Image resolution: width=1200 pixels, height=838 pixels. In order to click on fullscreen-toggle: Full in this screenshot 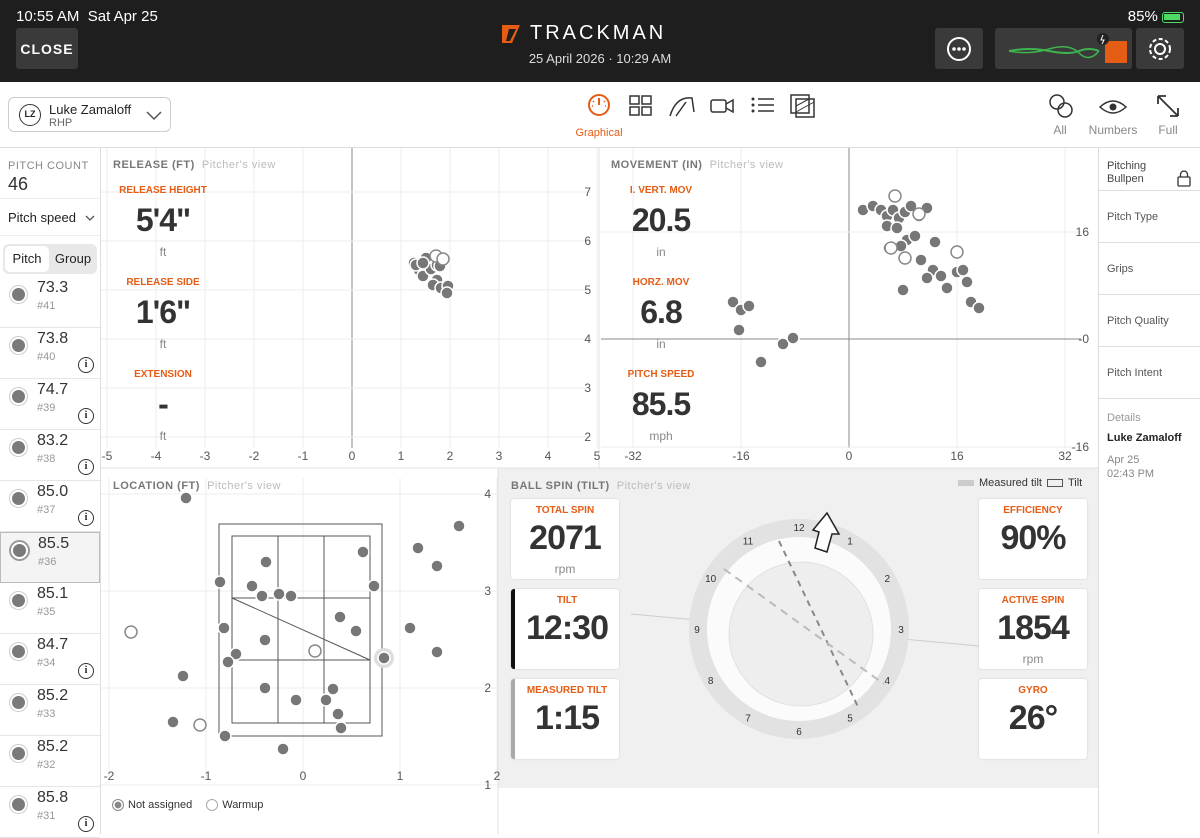, I will do `click(1168, 117)`.